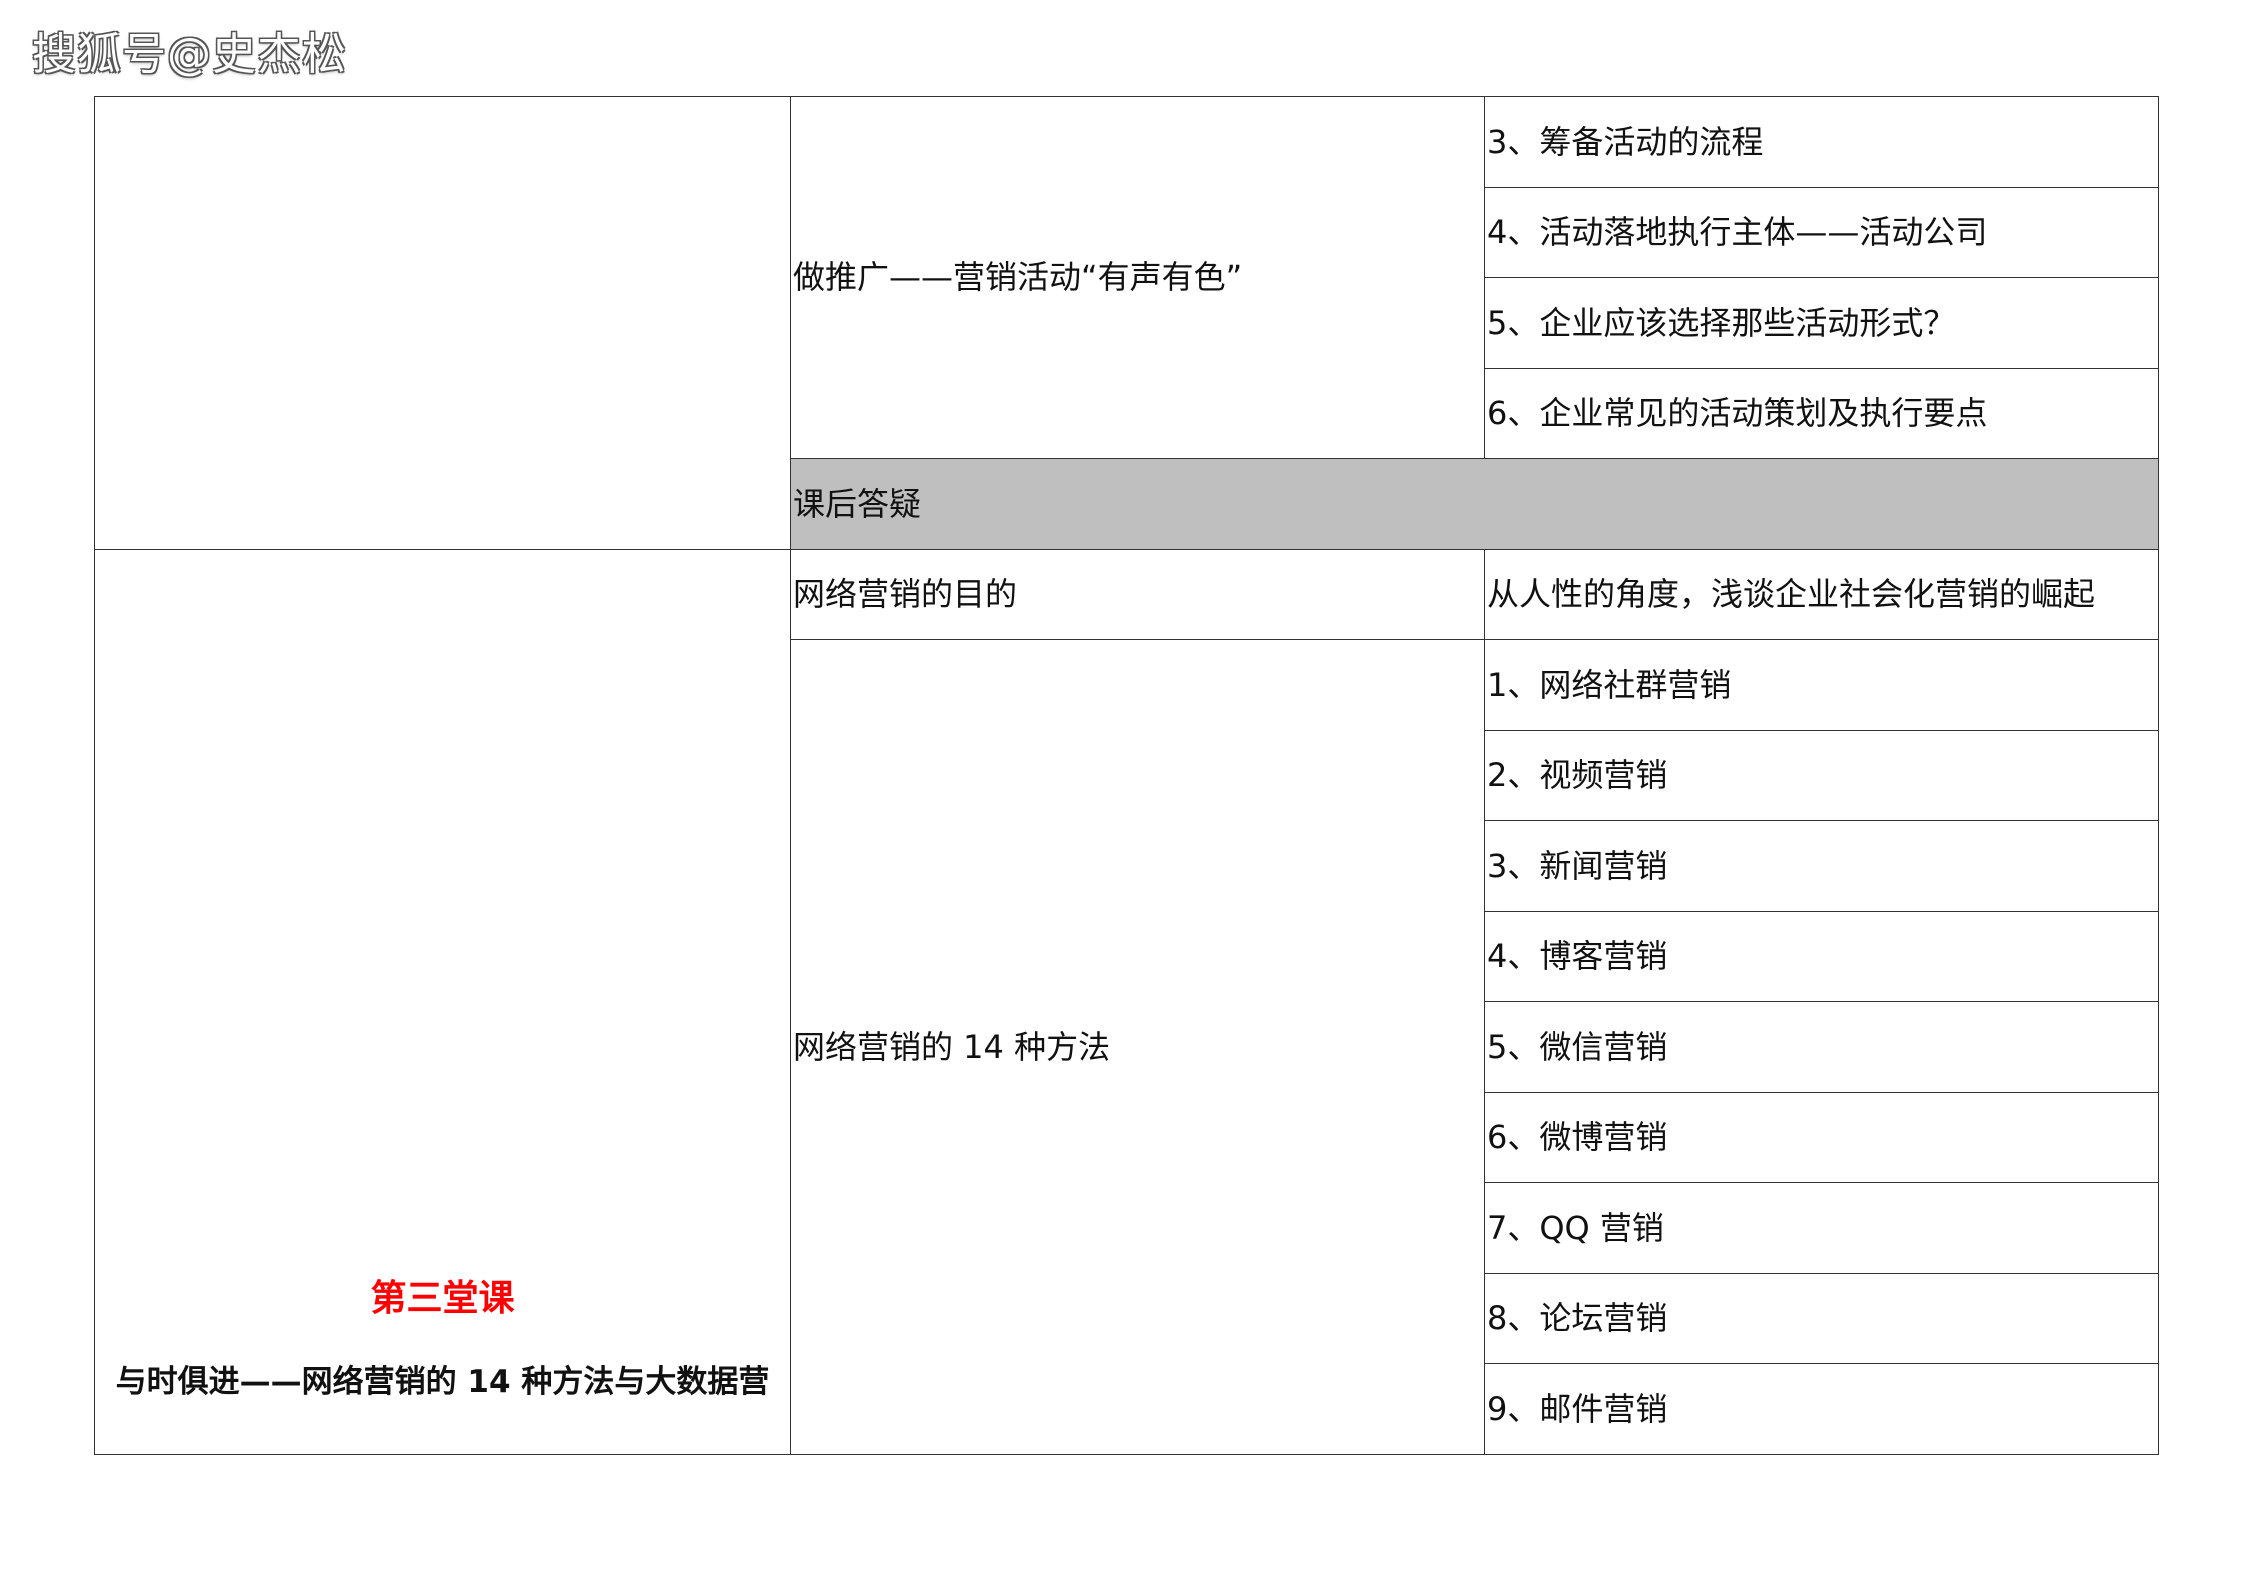 The width and height of the screenshot is (2245, 1587). Describe the element at coordinates (1821, 1409) in the screenshot. I see `method-item: 9、邮件营销` at that location.